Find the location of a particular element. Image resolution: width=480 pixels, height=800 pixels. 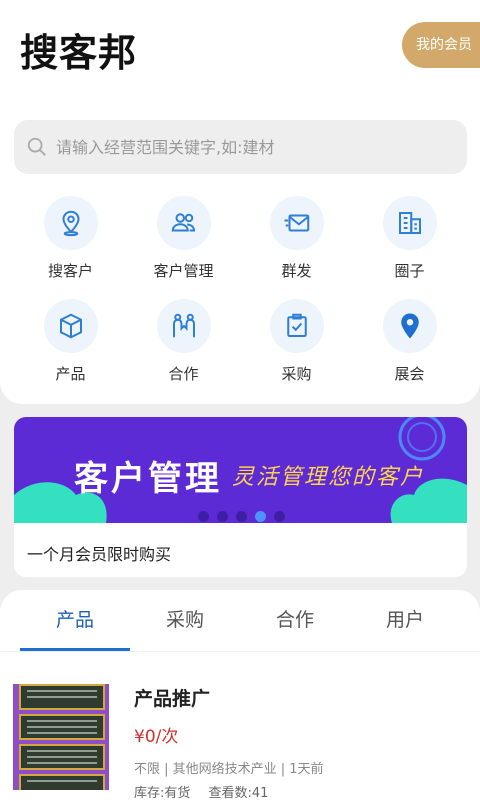

location-pin-icon is located at coordinates (70, 223).